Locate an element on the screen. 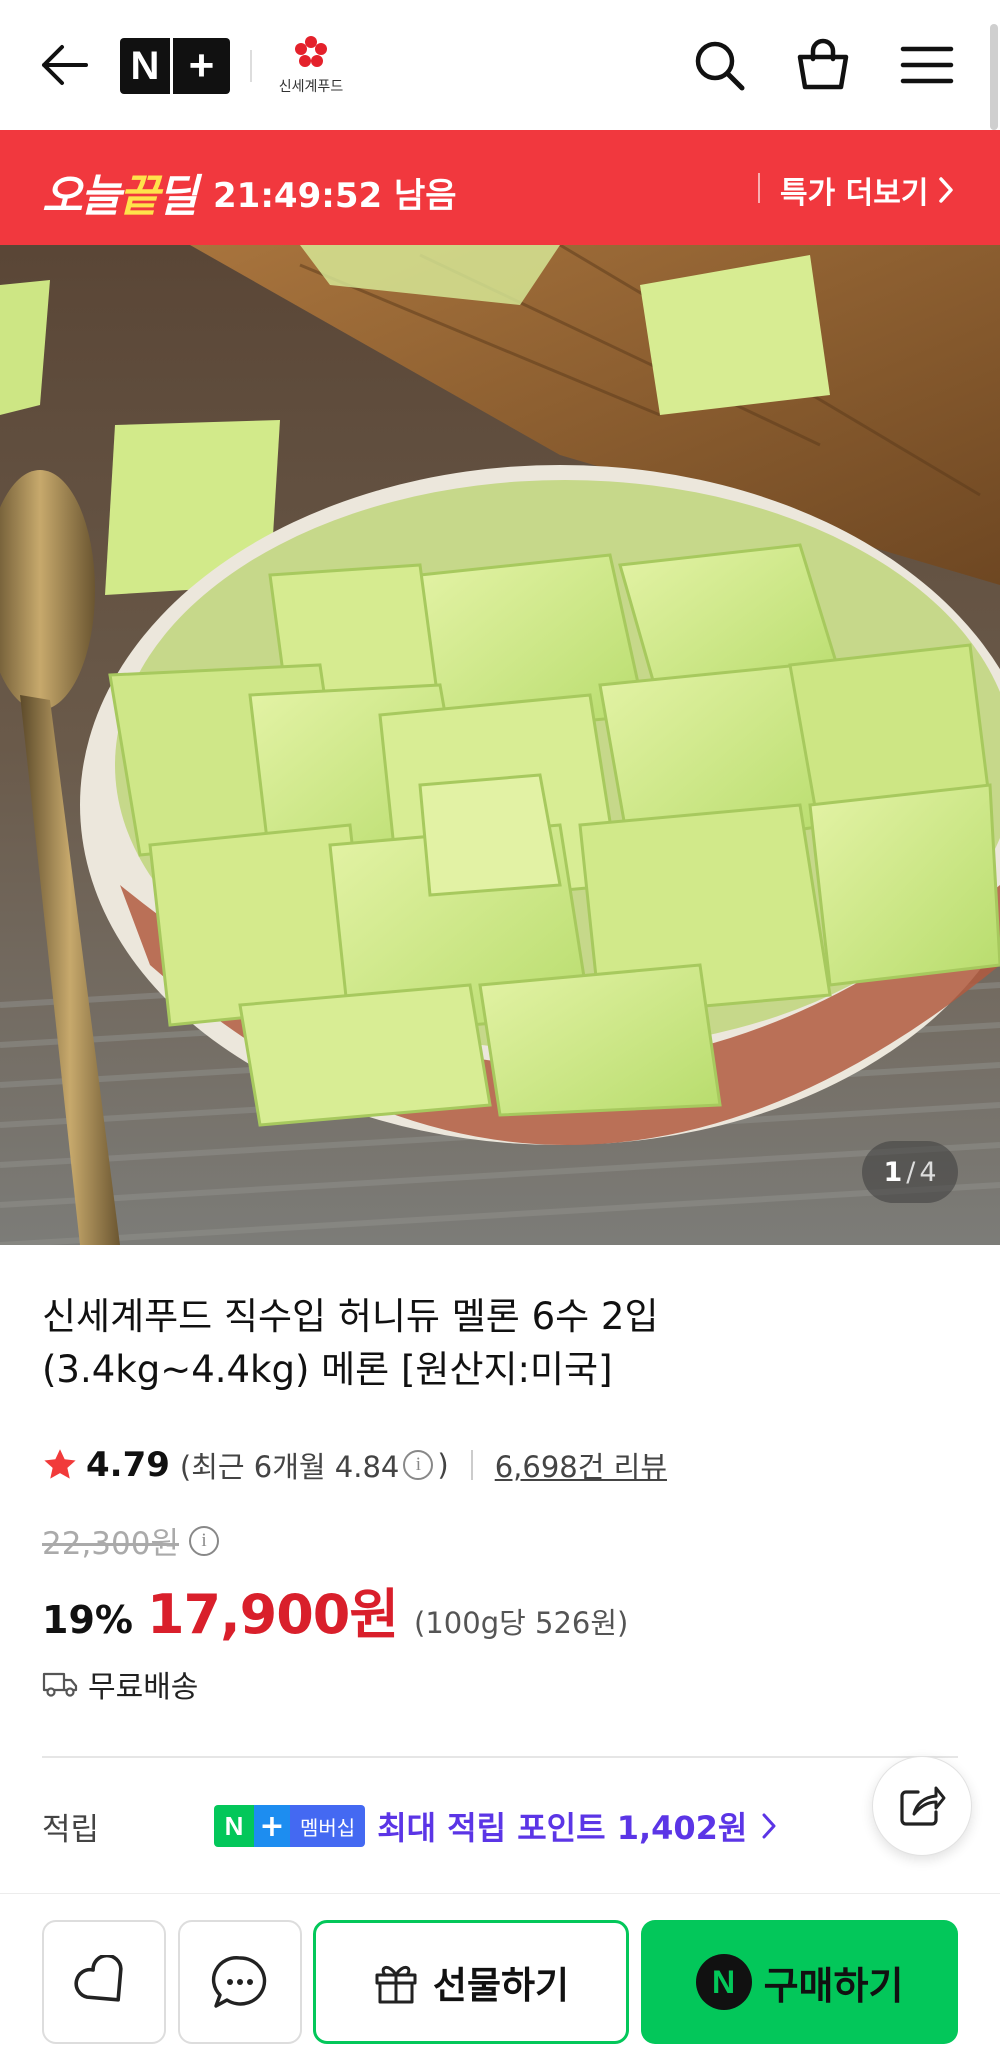  original-price-row: 22,300원 i is located at coordinates (132, 1540).